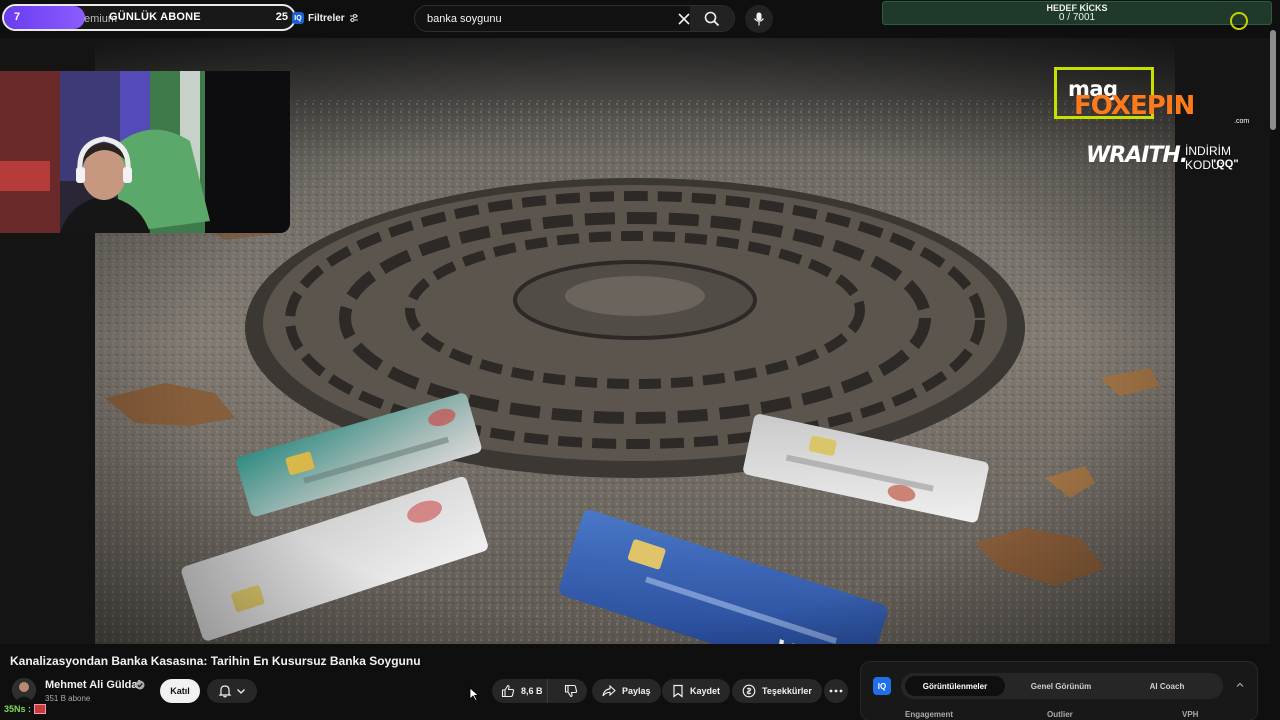 The height and width of the screenshot is (720, 1280). What do you see at coordinates (955, 686) in the screenshot?
I see `tab-views: Görüntülenmeler` at bounding box center [955, 686].